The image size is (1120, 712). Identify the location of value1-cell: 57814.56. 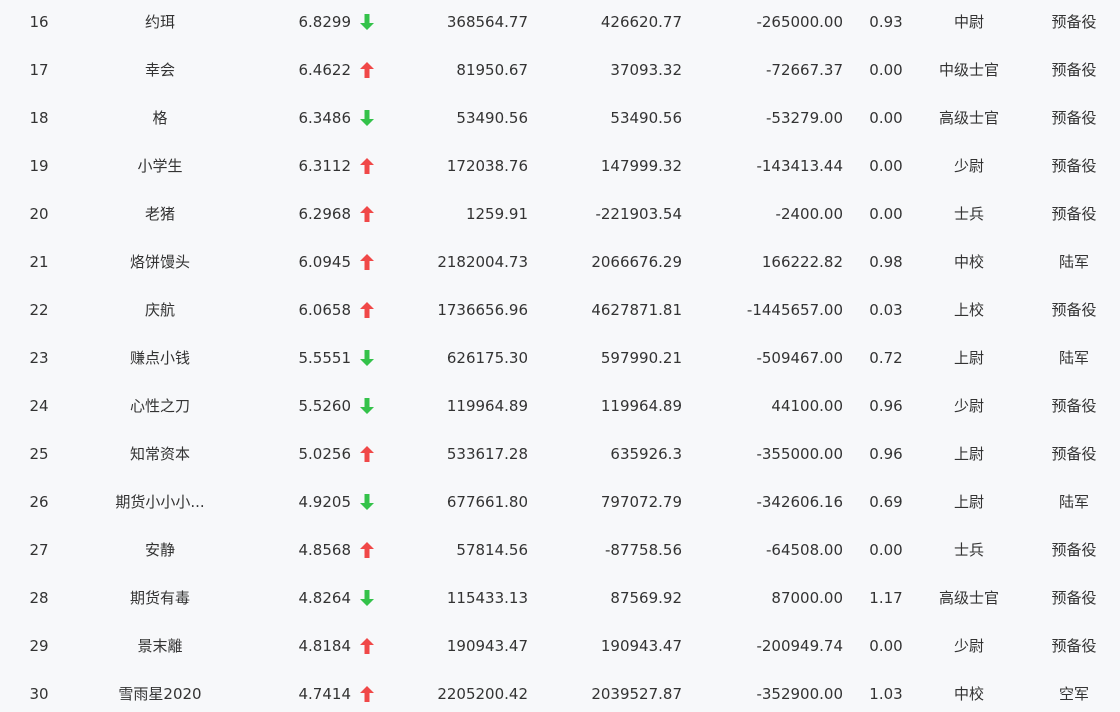
(492, 550).